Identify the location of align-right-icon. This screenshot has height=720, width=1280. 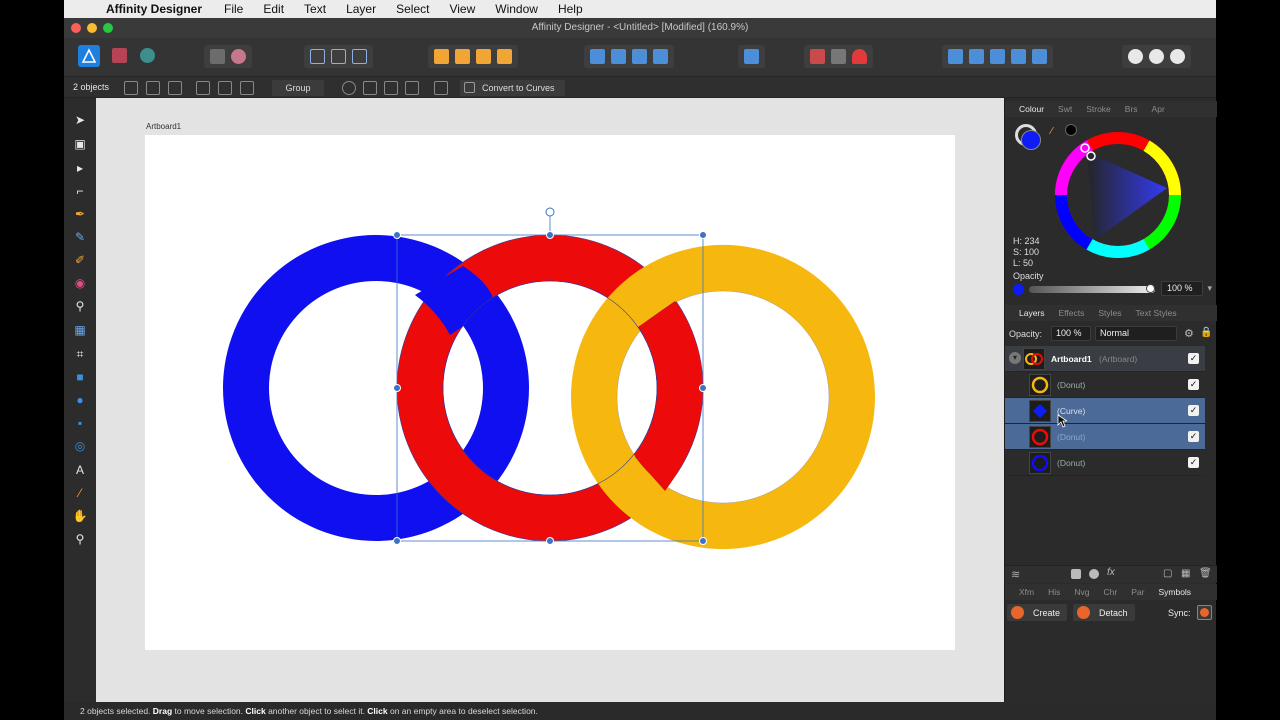
(175, 88).